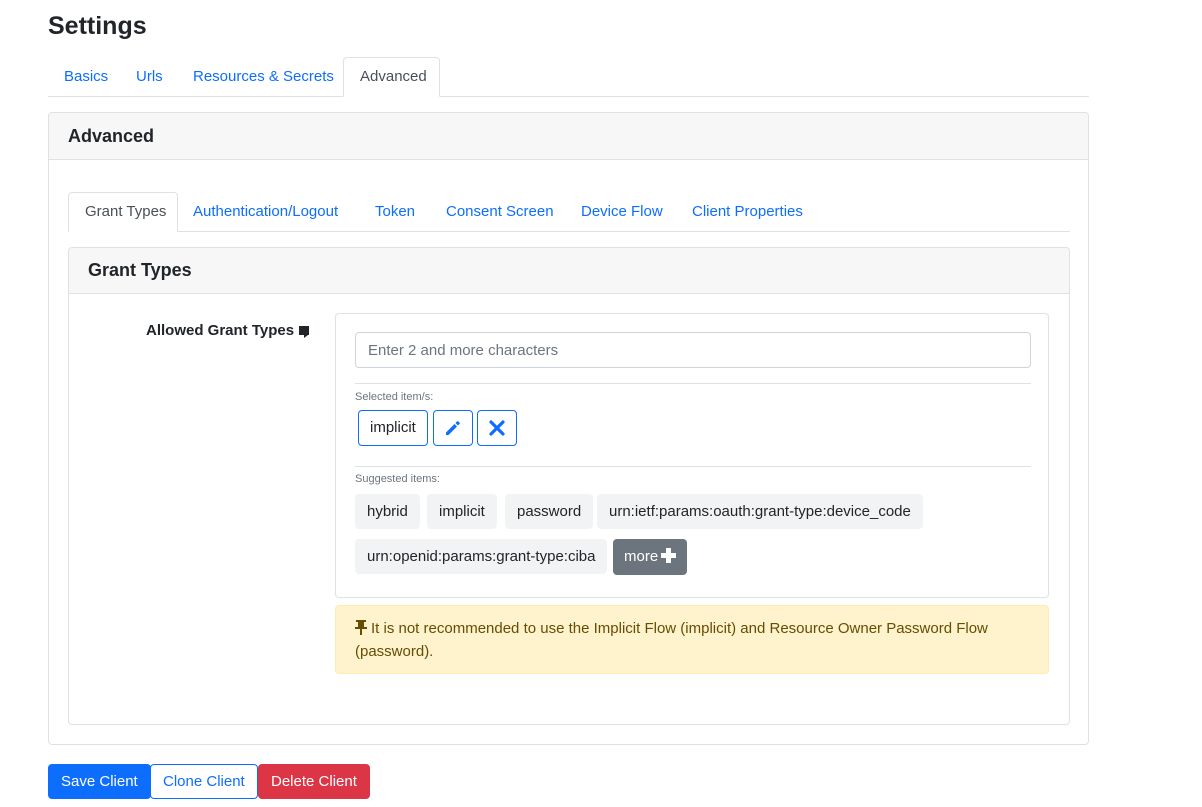 The height and width of the screenshot is (807, 1202). Describe the element at coordinates (669, 555) in the screenshot. I see `plus-icon` at that location.